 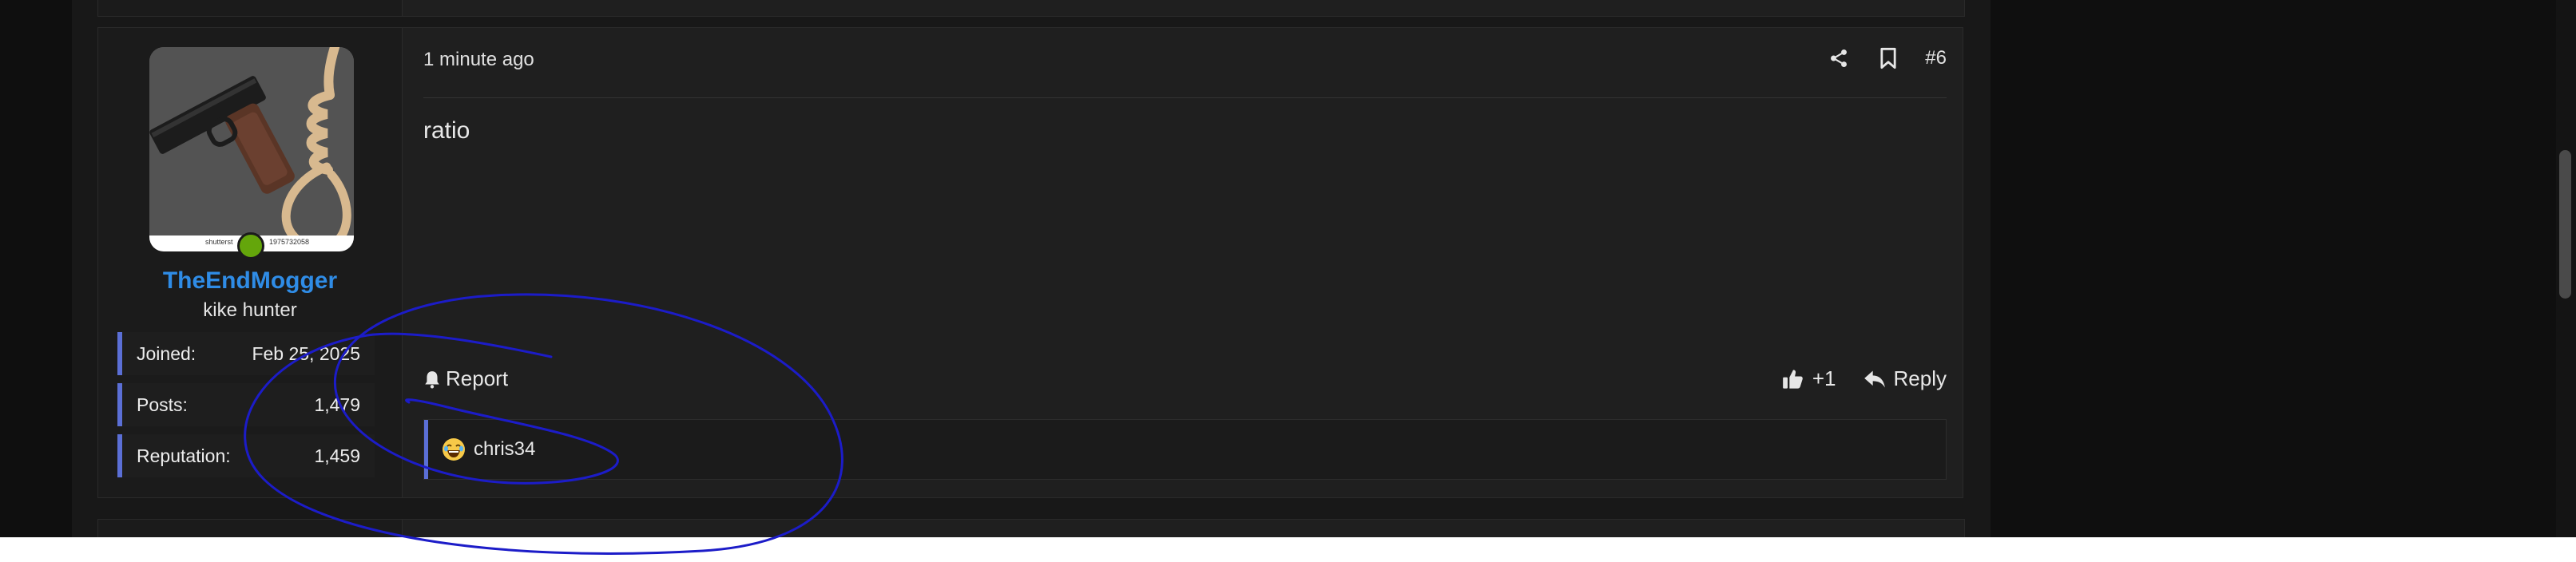 What do you see at coordinates (432, 379) in the screenshot?
I see `bell-icon` at bounding box center [432, 379].